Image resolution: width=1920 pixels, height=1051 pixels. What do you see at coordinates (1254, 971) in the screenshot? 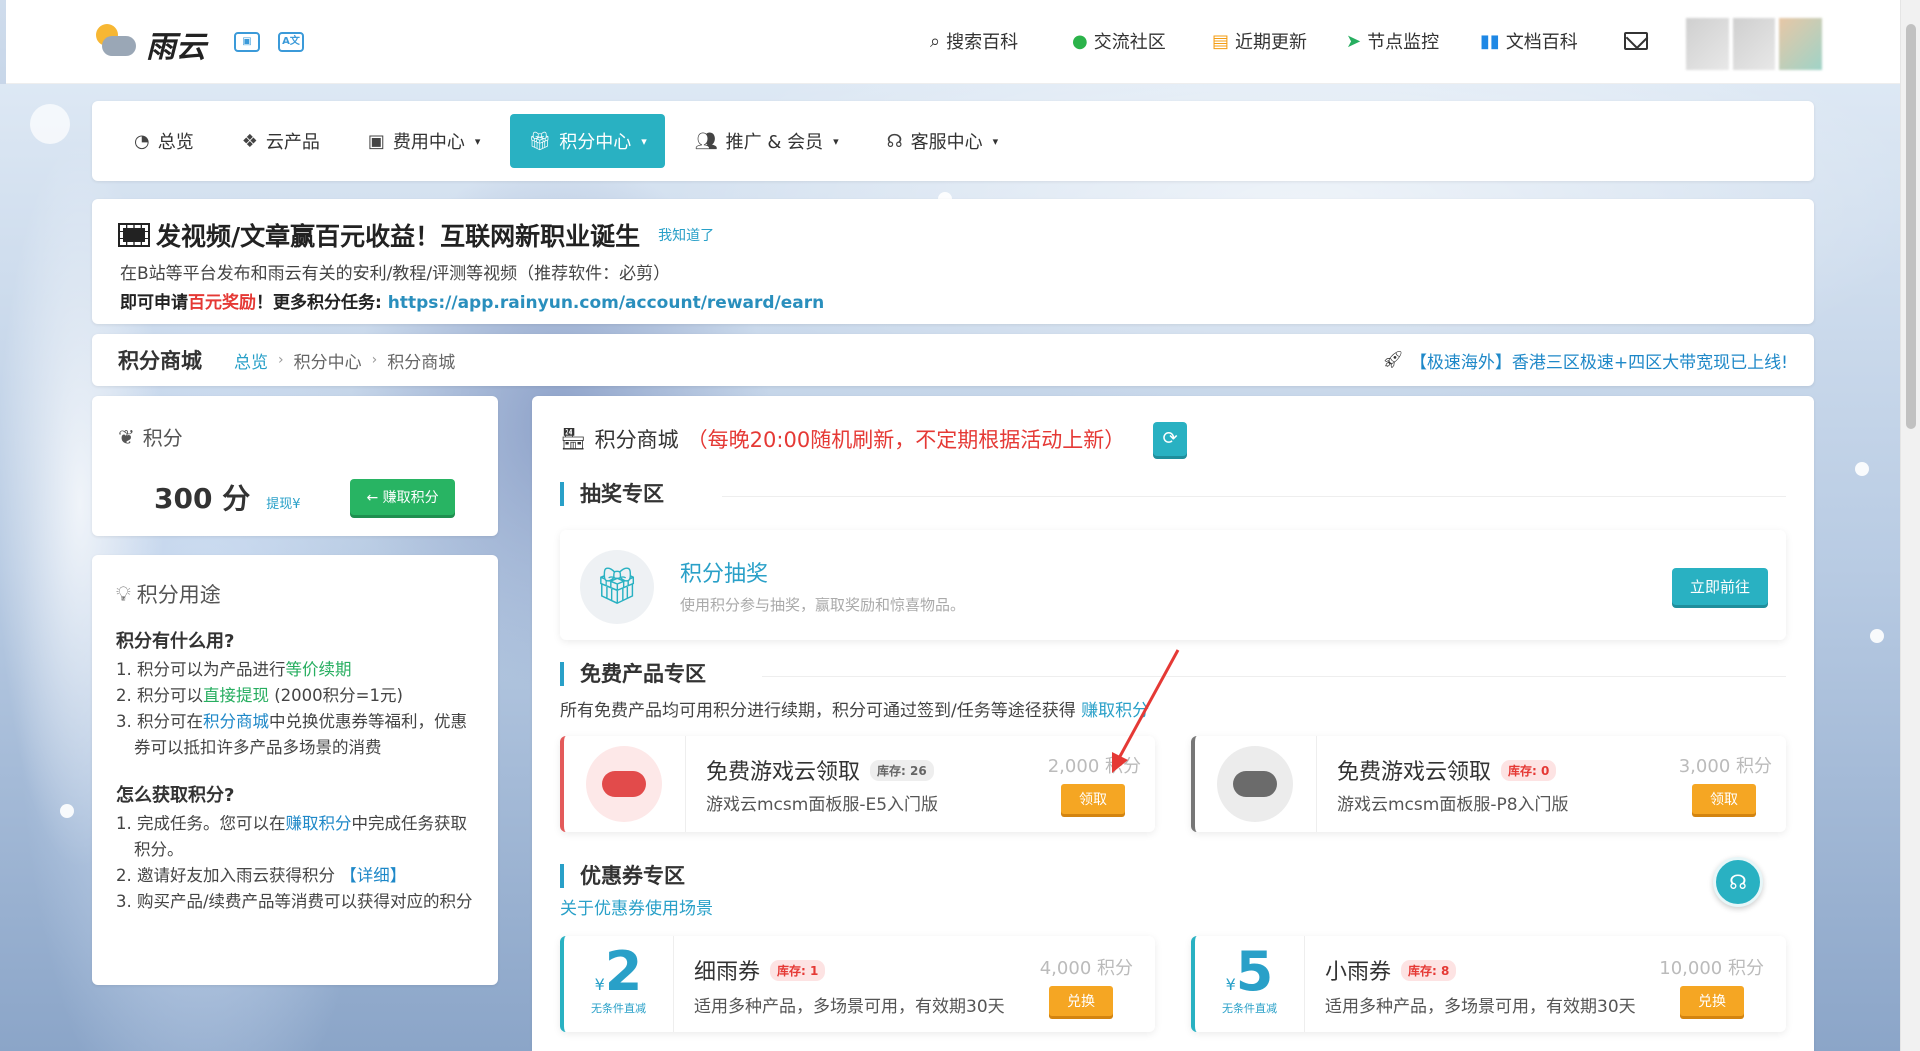
I see `coupon-amount: 5` at bounding box center [1254, 971].